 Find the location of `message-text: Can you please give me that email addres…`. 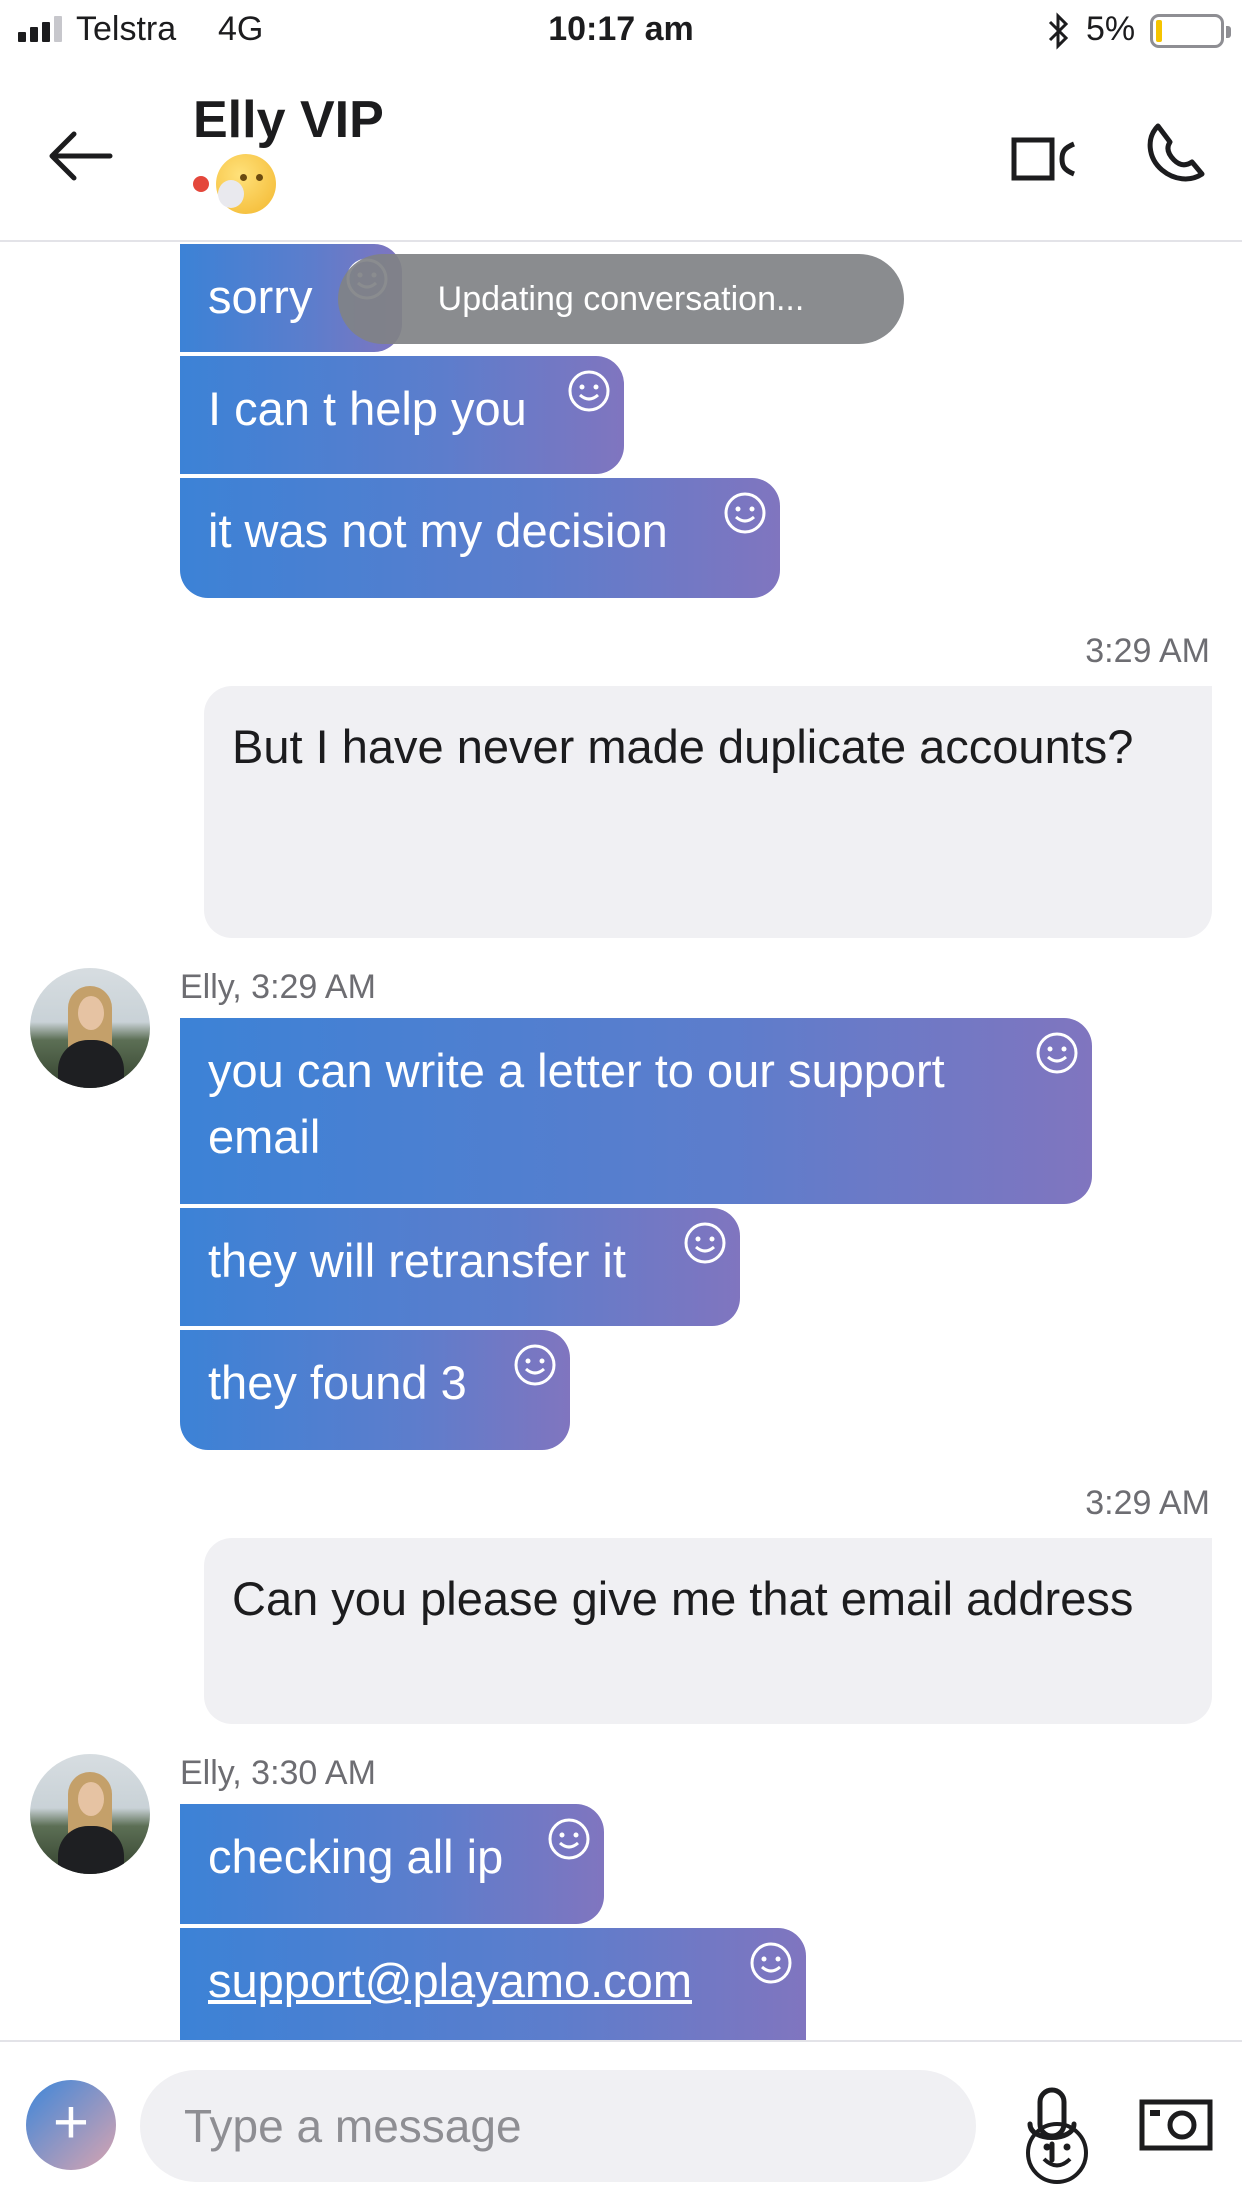

message-text: Can you please give me that email addres… is located at coordinates (683, 1598).